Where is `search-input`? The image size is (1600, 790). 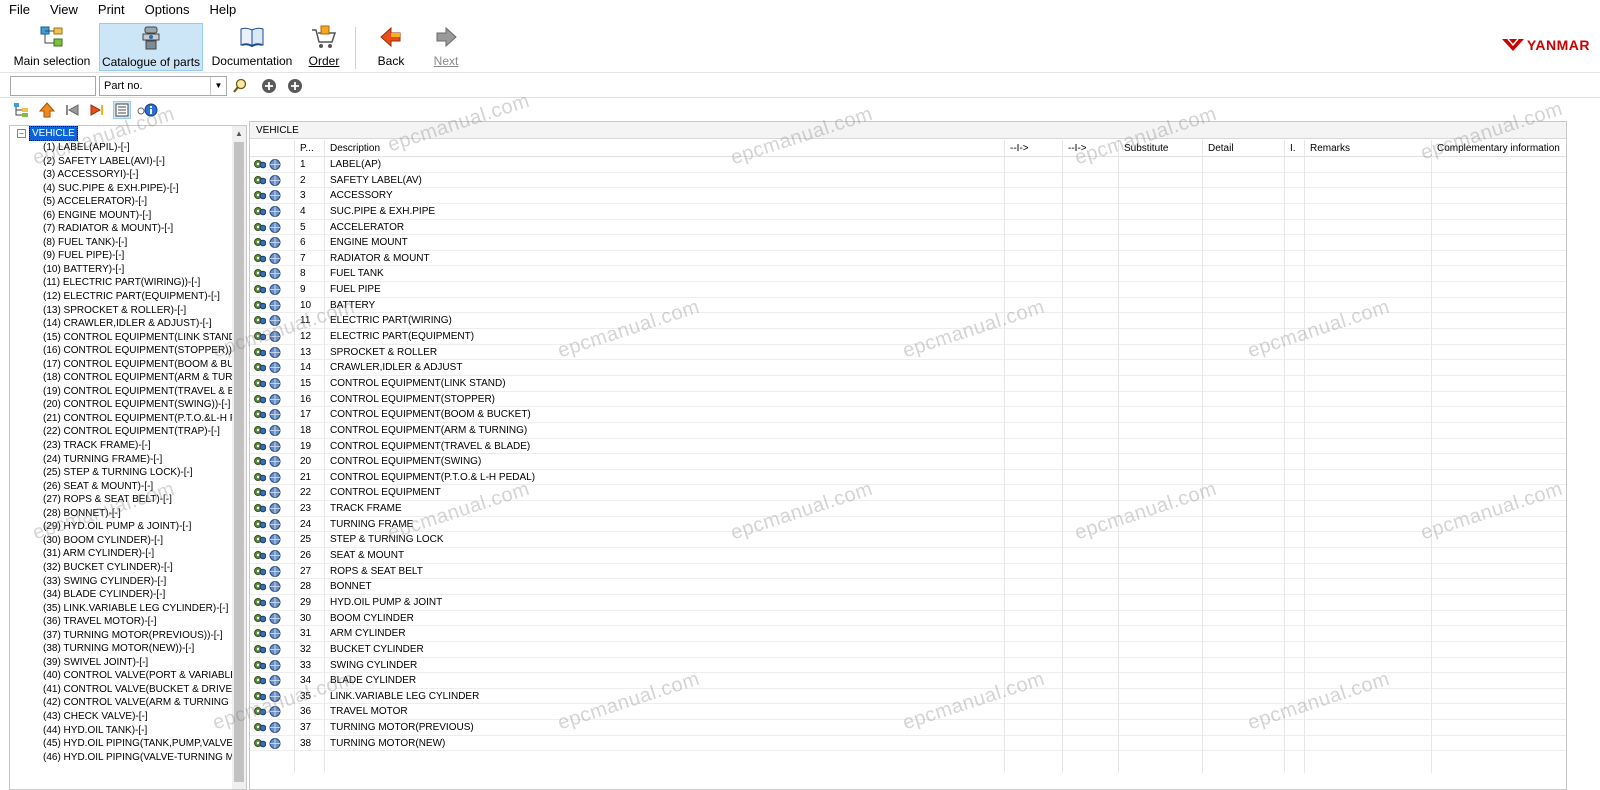
search-input is located at coordinates (53, 86).